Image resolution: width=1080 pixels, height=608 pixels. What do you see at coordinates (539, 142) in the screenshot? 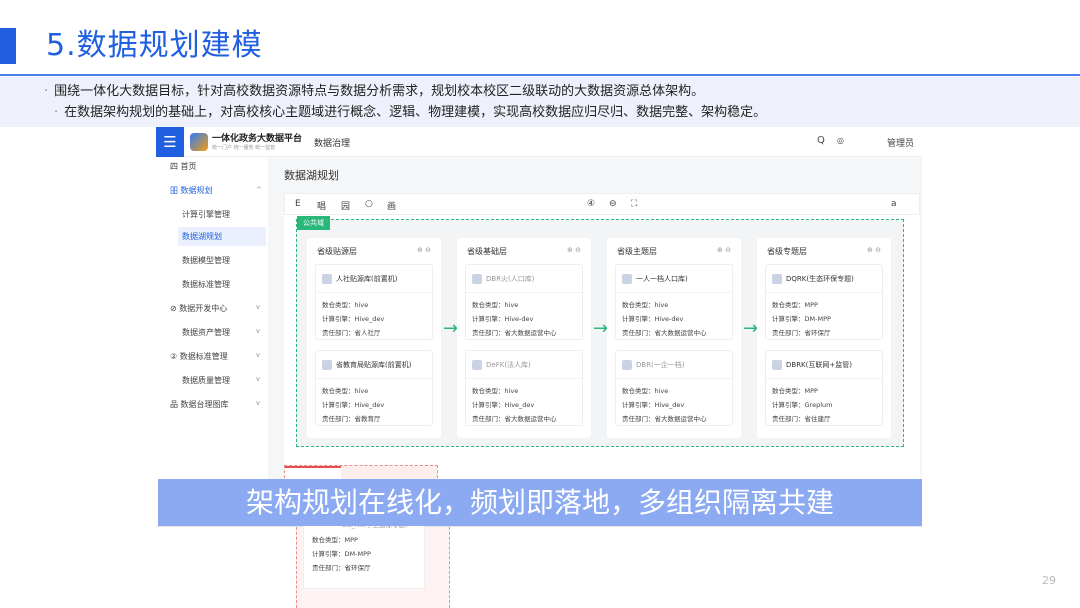
I see `app-topbar: ☰ 一体化政务大数据平台 统一门户 统一服务 统一监管 数据治理 Q ◎ 管理员` at bounding box center [539, 142].